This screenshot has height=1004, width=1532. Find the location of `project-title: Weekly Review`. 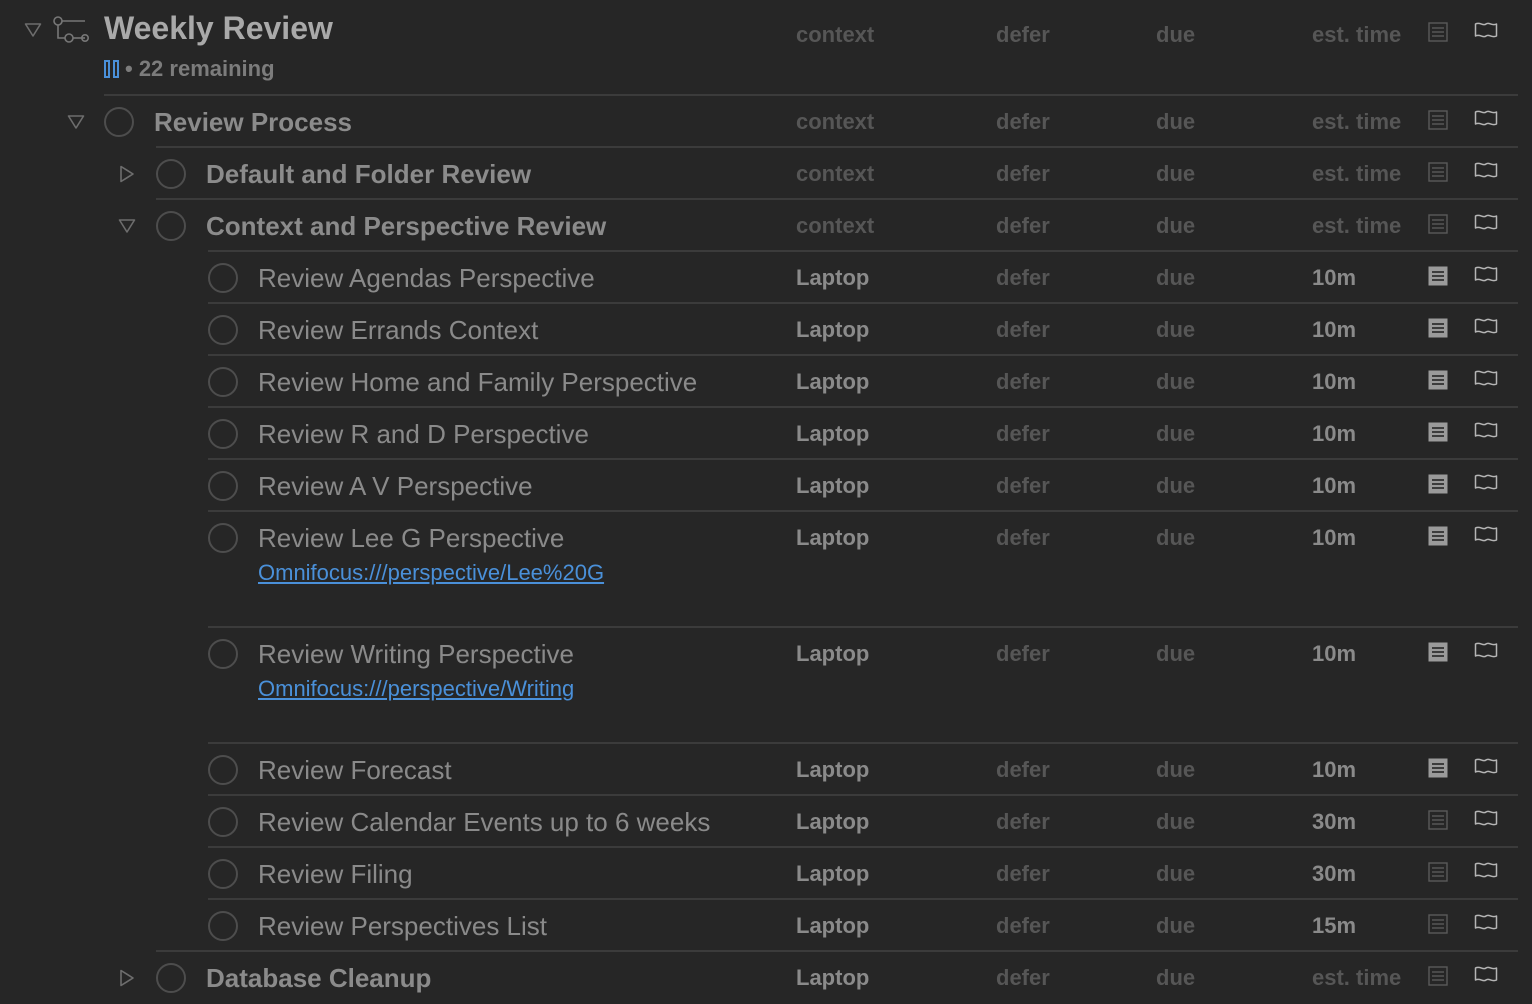

project-title: Weekly Review is located at coordinates (218, 28).